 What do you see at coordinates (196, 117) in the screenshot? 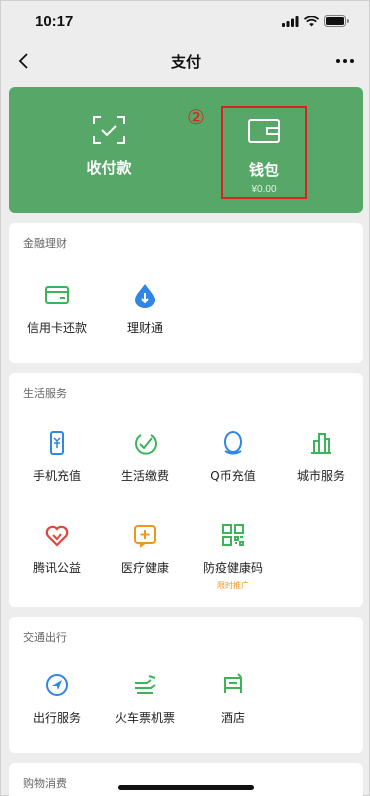
I see `step-annotation: ②` at bounding box center [196, 117].